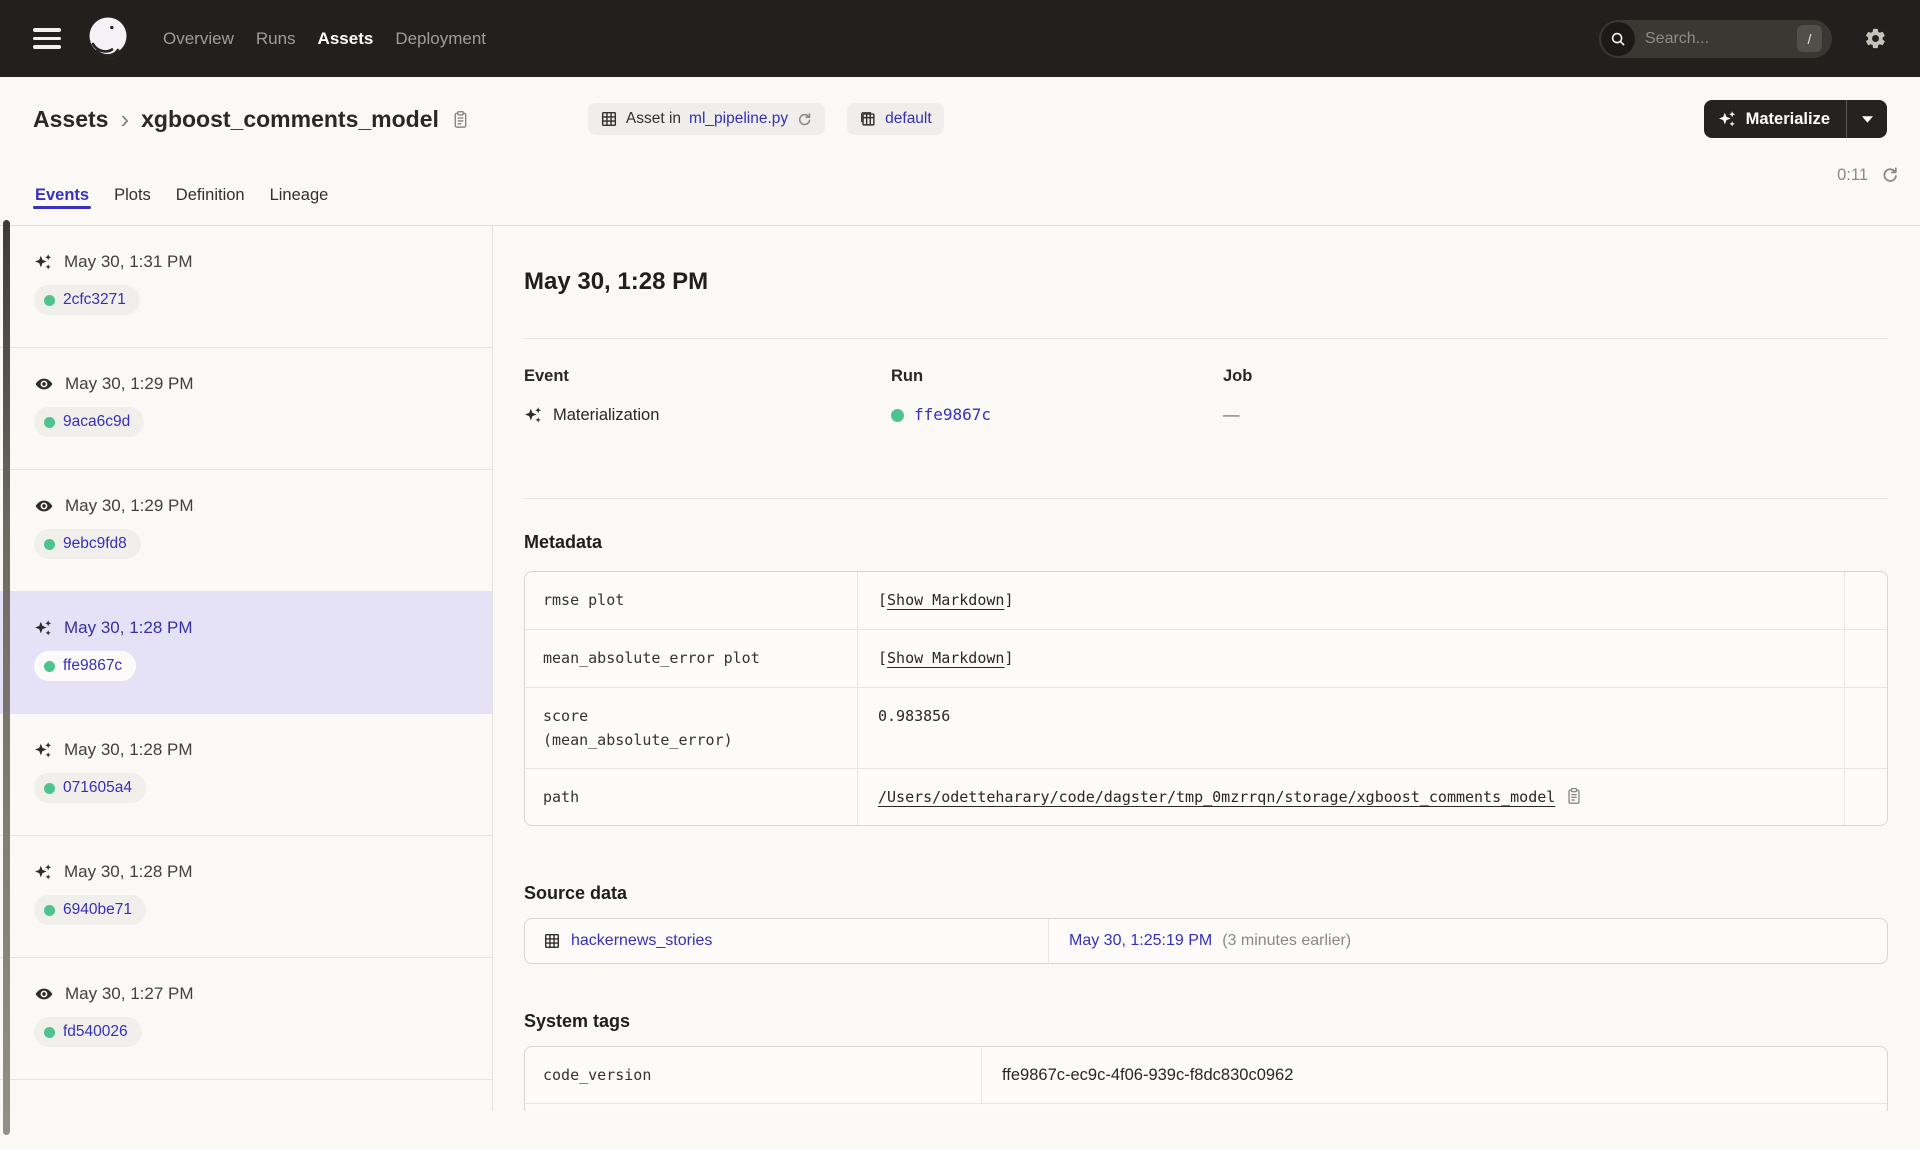  I want to click on metadata-row: score (mean_absolute_error) 0.983856, so click(1206, 727).